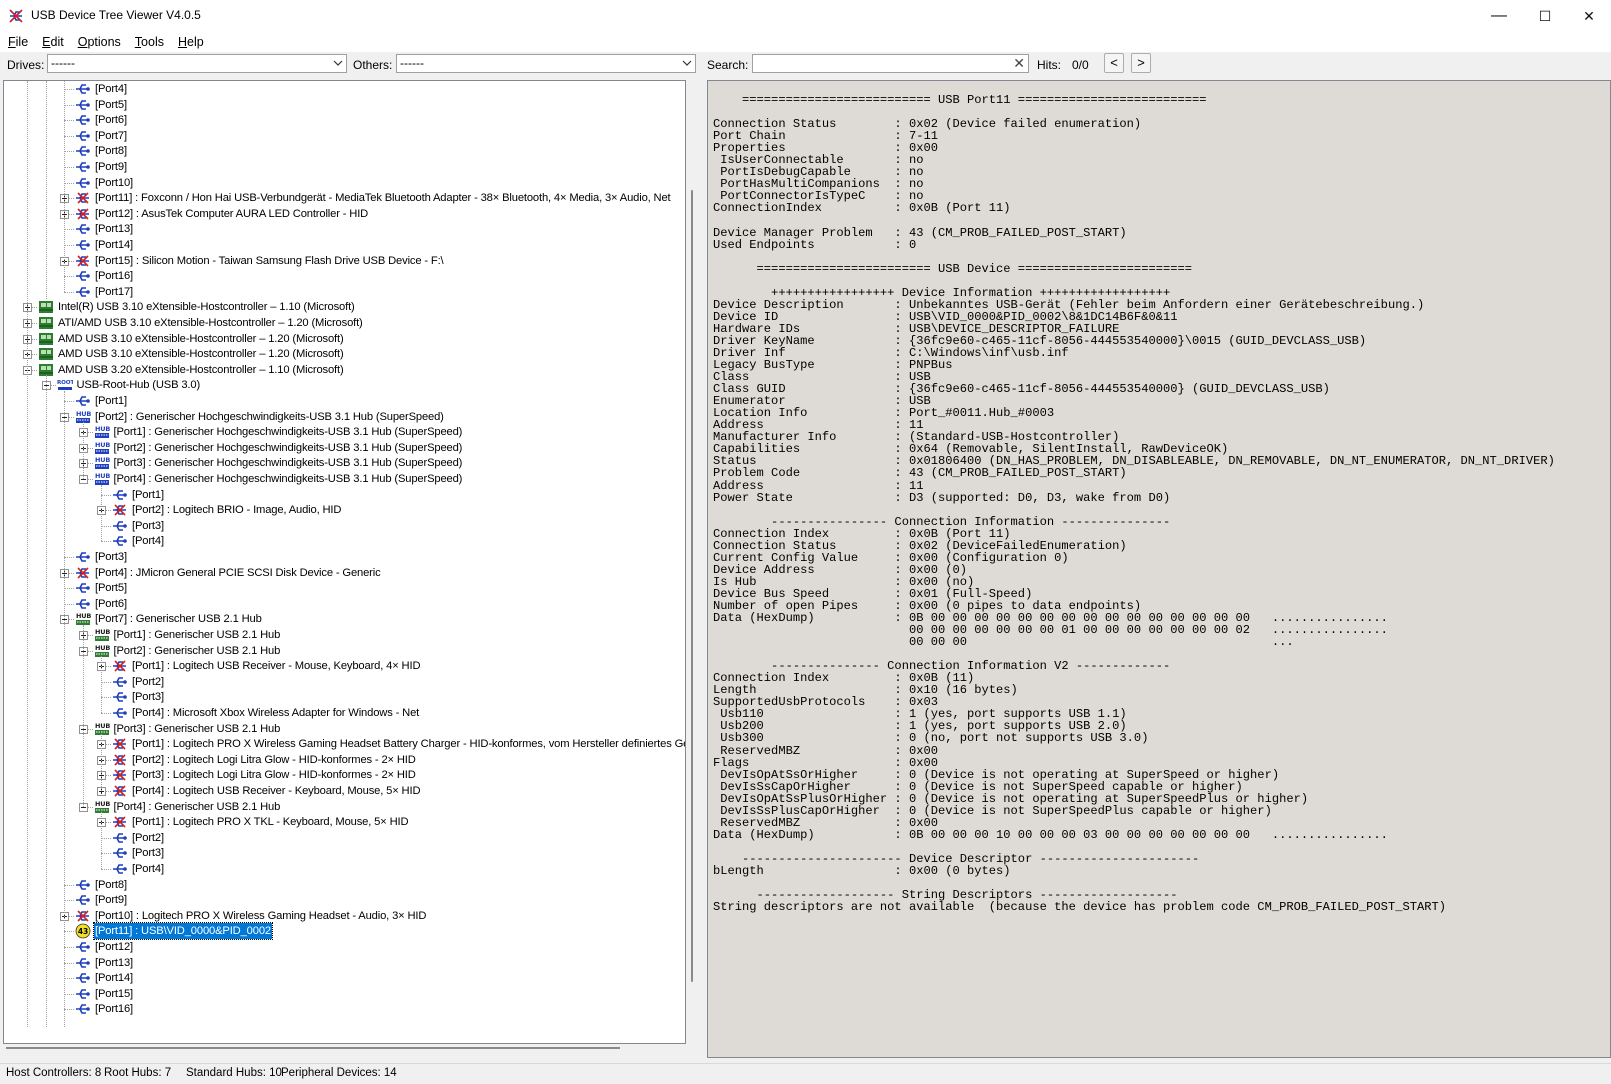  I want to click on tree-item-label: [Port13], so click(114, 229).